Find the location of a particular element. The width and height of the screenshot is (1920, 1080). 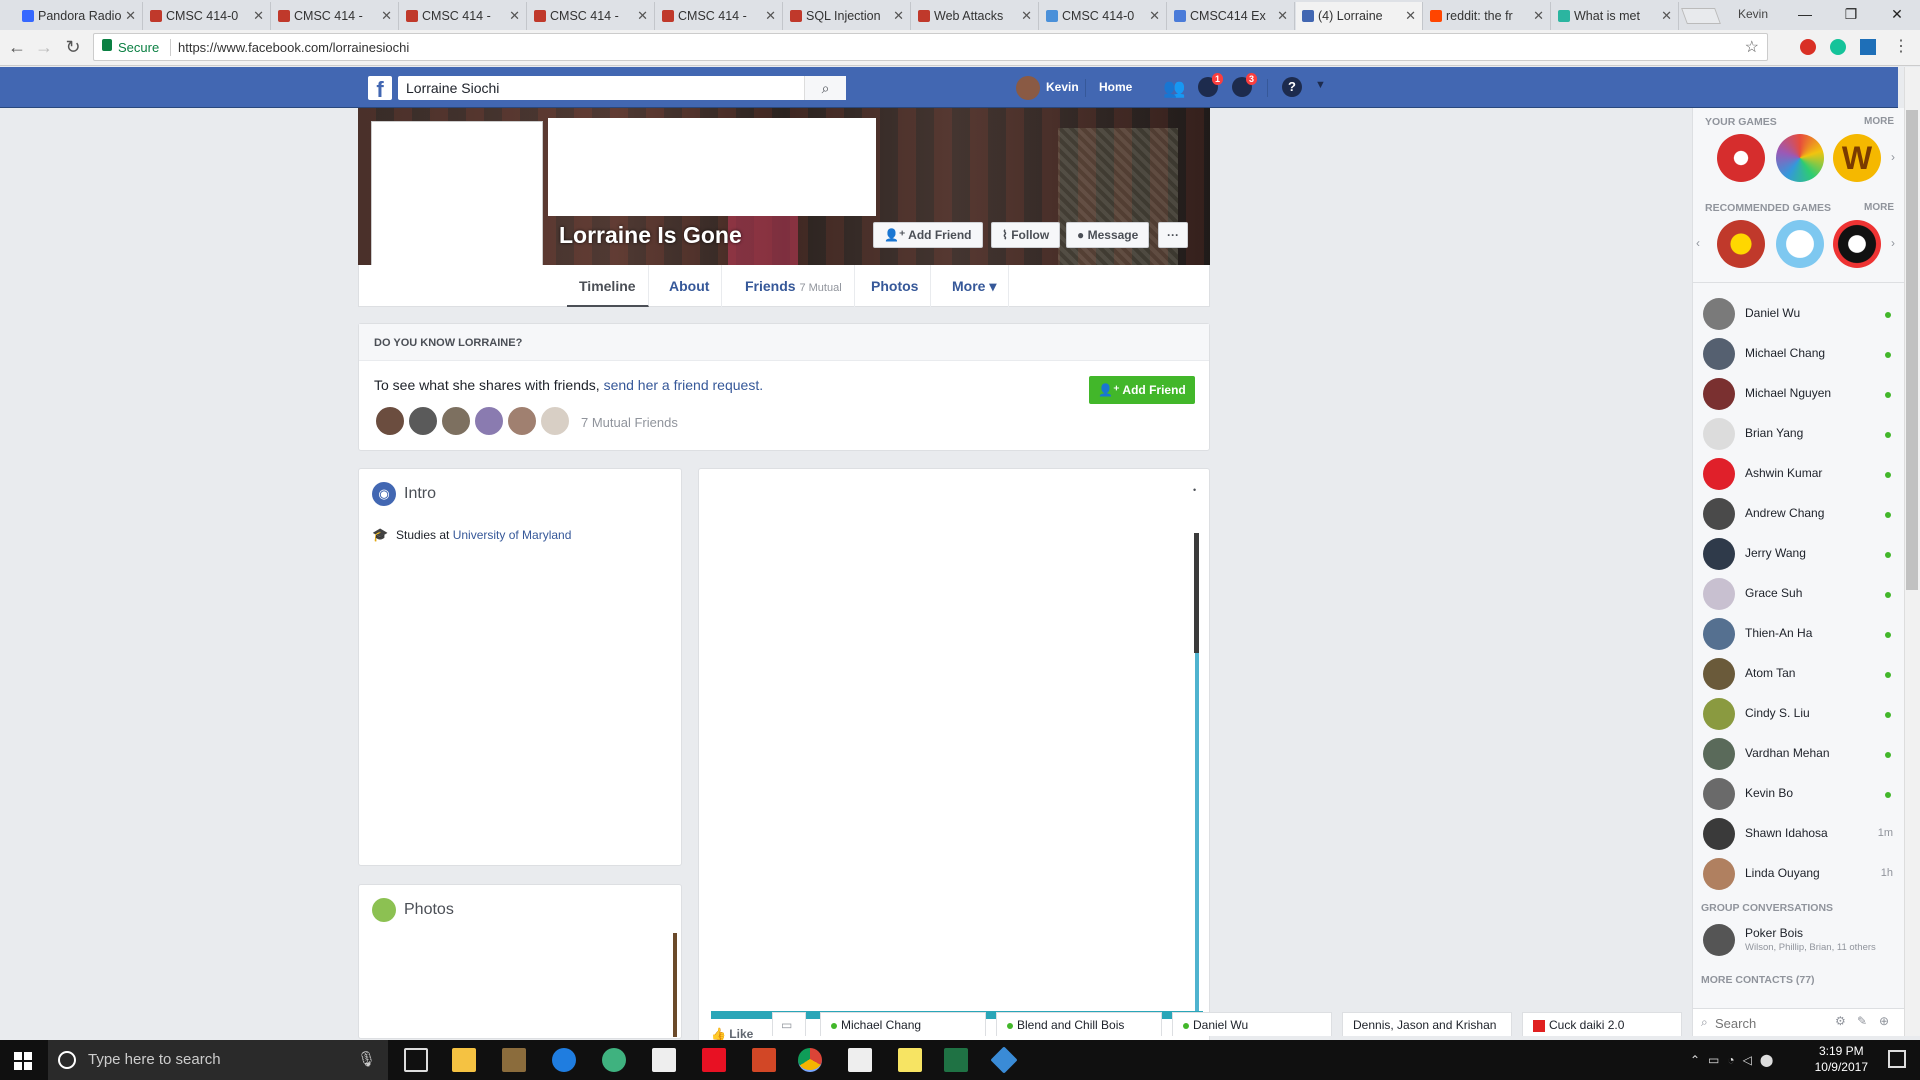

grammarly-icon is located at coordinates (1838, 47).